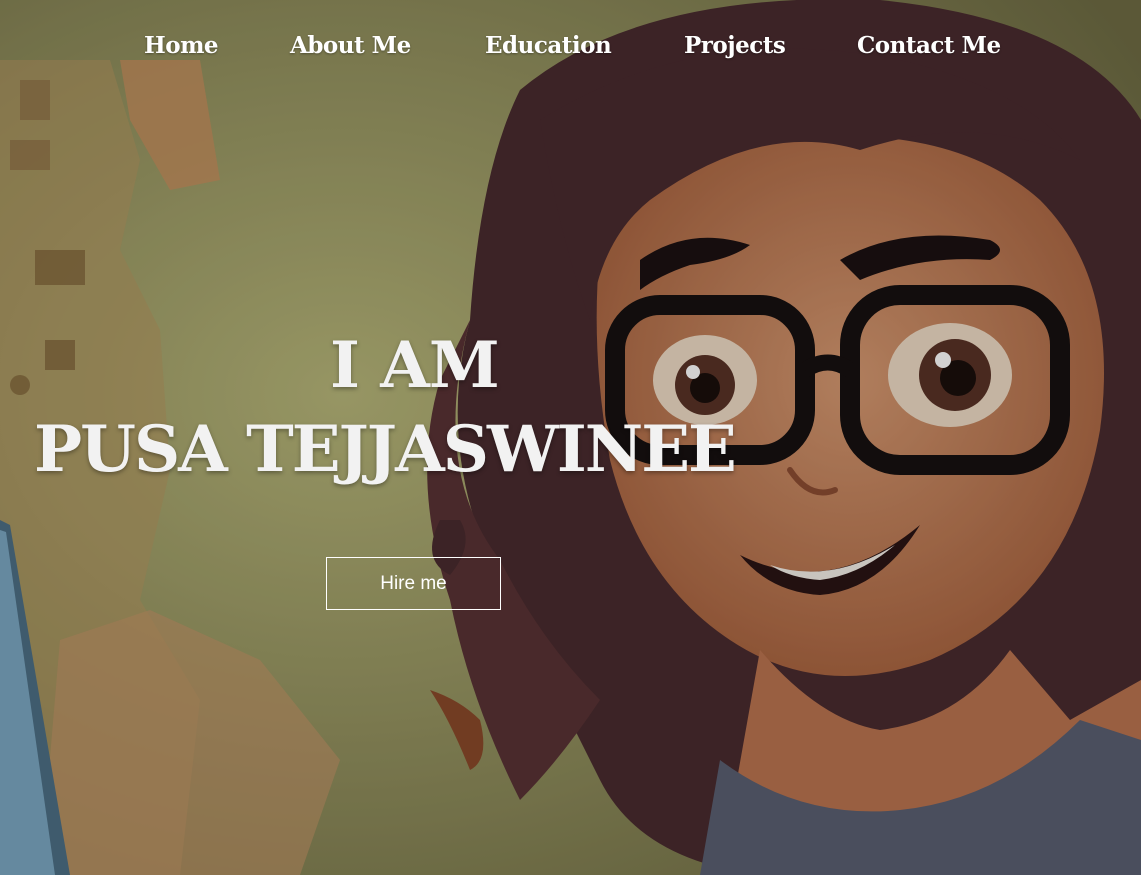 The height and width of the screenshot is (875, 1141). What do you see at coordinates (735, 45) in the screenshot?
I see `nav-link-projects: Projects` at bounding box center [735, 45].